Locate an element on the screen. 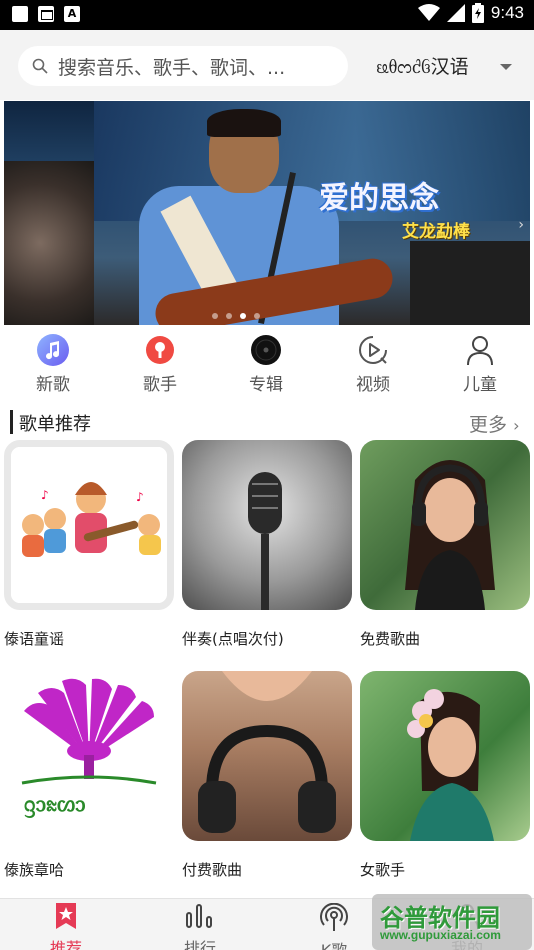 This screenshot has width=534, height=950. music-note-icon is located at coordinates (53, 350).